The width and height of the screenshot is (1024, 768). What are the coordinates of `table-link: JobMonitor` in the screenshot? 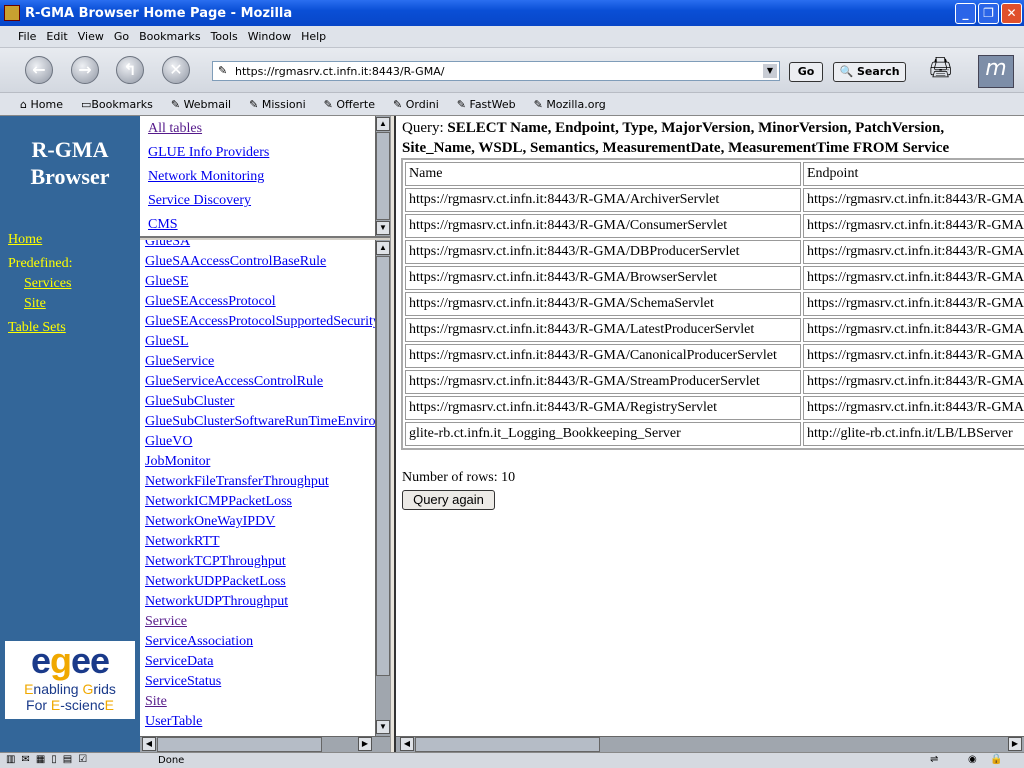 It's located at (177, 462).